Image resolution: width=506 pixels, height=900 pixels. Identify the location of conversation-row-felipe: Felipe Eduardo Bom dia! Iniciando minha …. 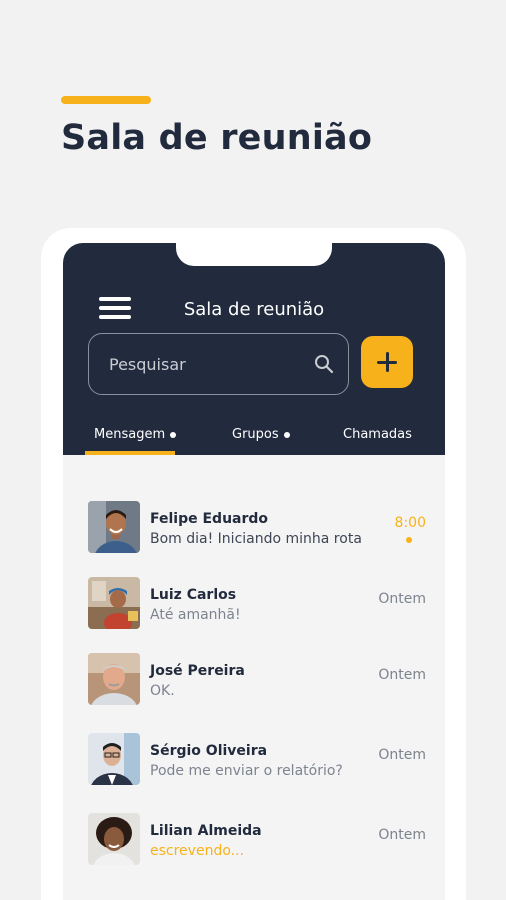
(254, 524).